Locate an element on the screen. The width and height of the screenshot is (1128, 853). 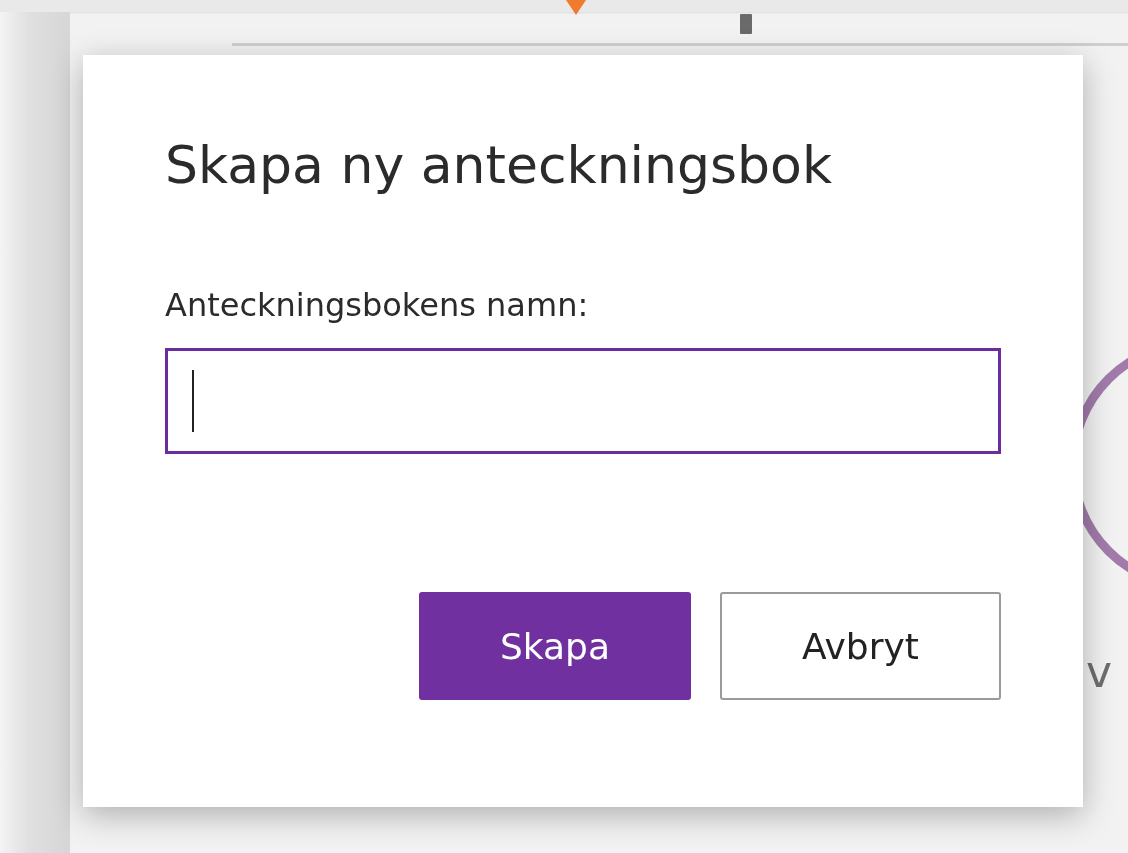
field-label: Anteckningsbokens namn: is located at coordinates (377, 305).